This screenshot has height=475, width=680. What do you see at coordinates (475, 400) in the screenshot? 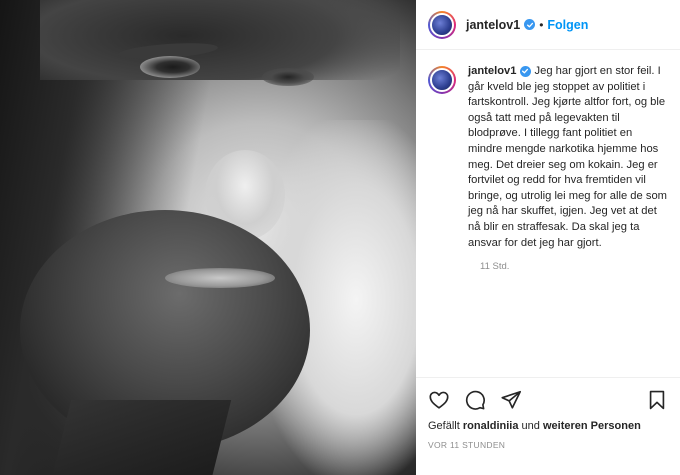
I see `comment-icon` at bounding box center [475, 400].